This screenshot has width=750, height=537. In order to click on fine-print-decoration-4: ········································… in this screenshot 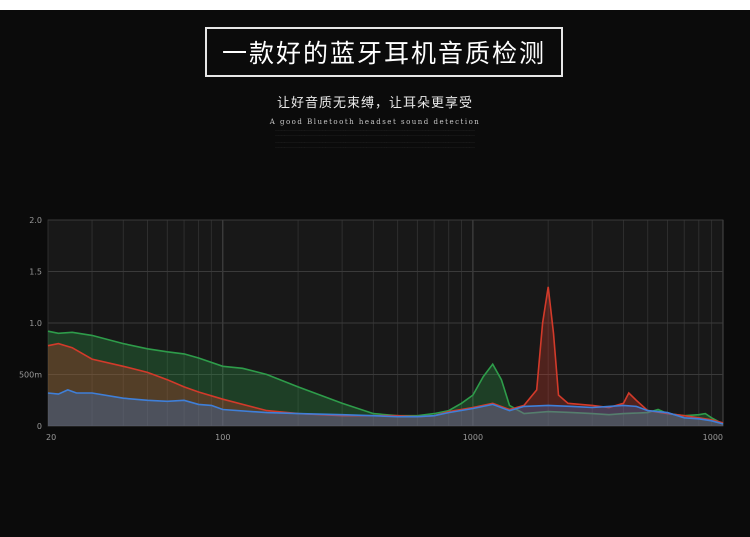, I will do `click(375, 147)`.